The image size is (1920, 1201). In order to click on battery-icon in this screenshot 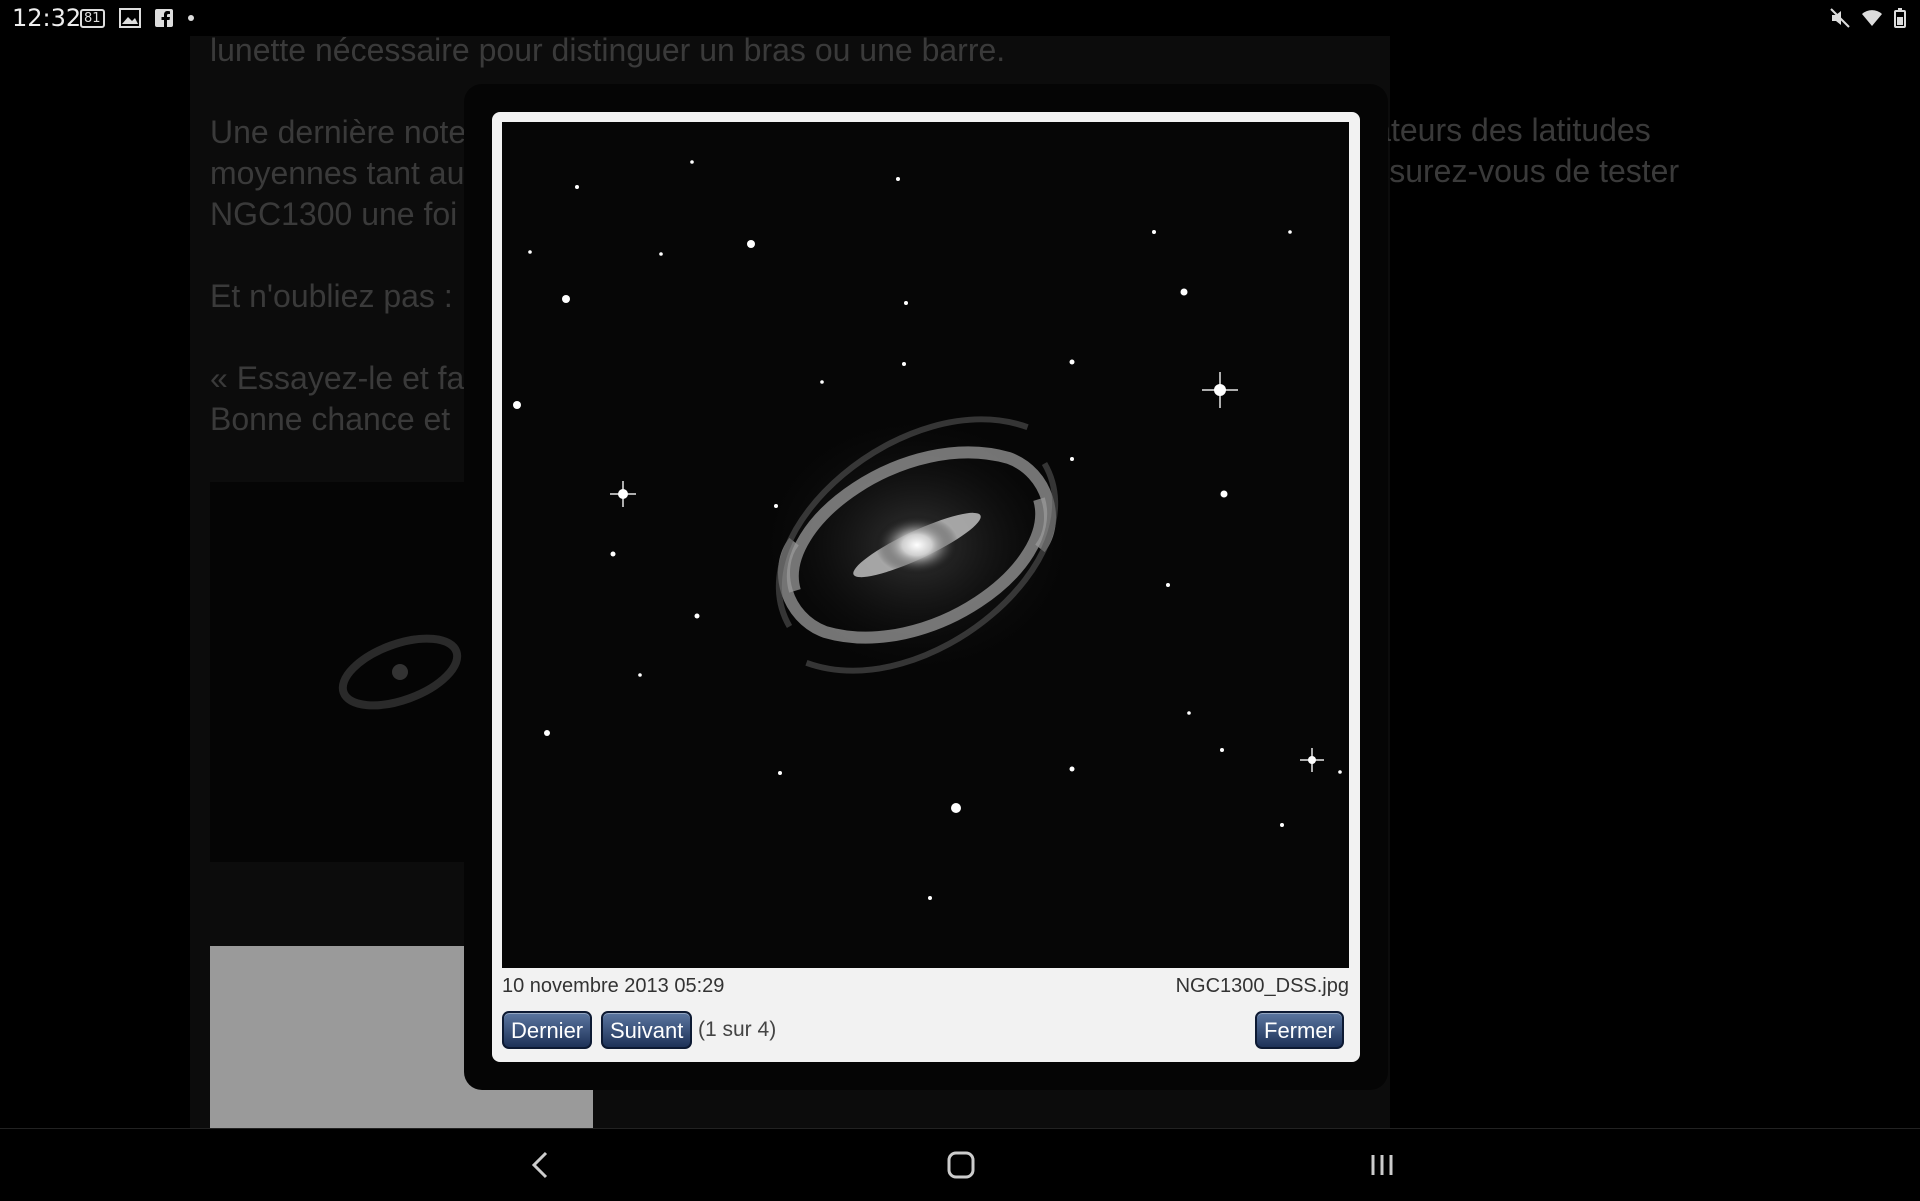, I will do `click(1900, 18)`.